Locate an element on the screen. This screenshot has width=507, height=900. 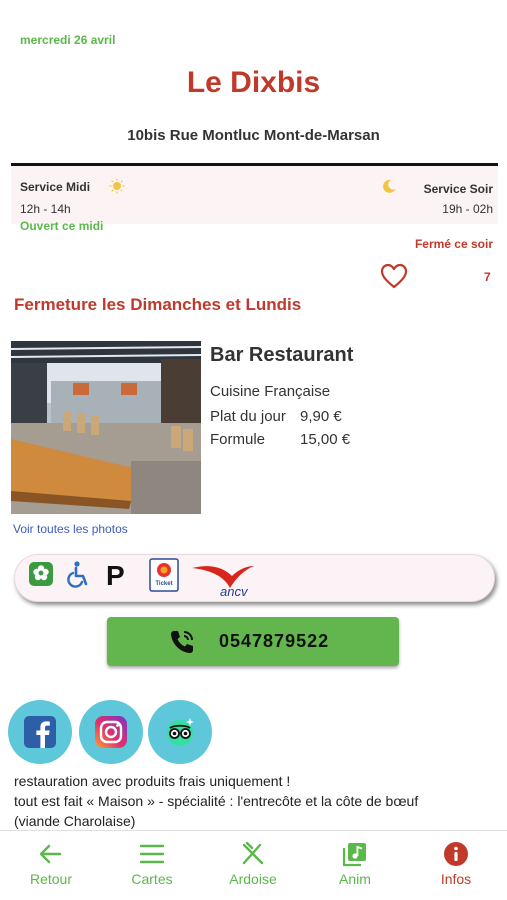
ticket-label: Ticket is located at coordinates (163, 584).